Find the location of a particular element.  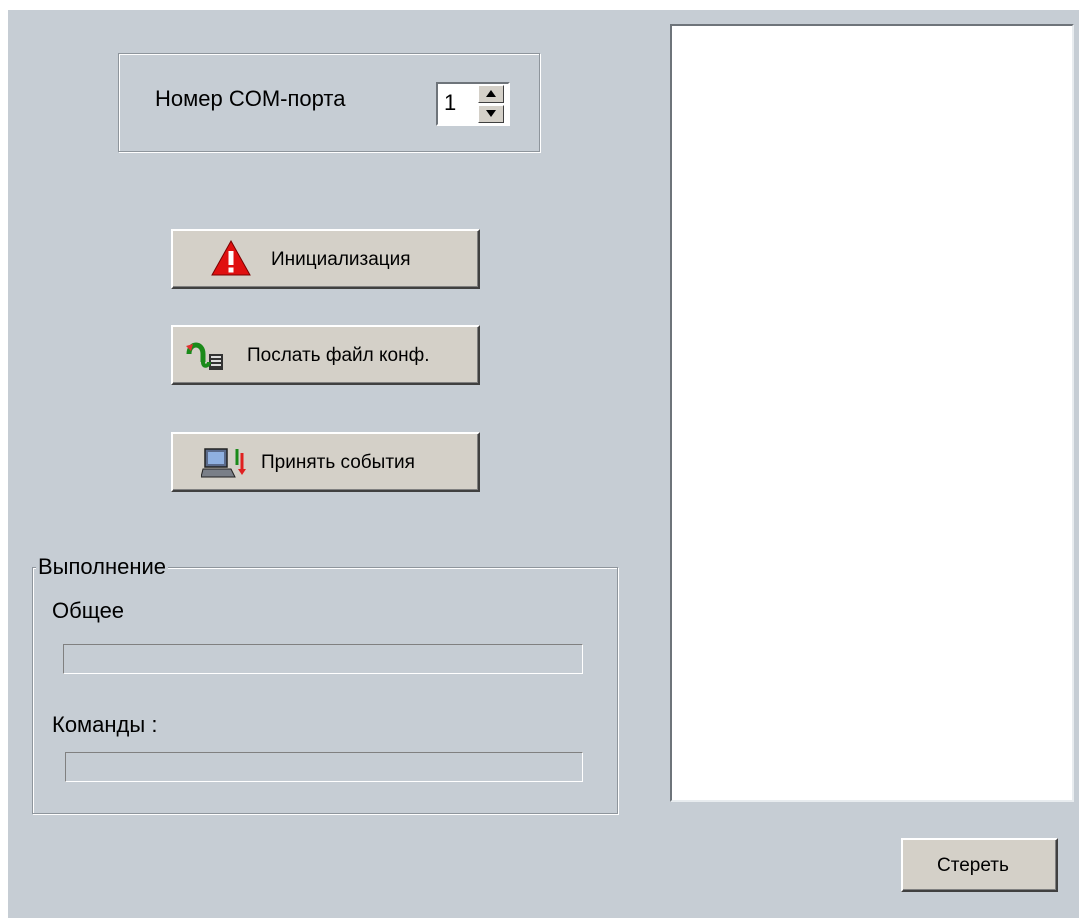

receive-events-button: Принять события is located at coordinates (325, 462).